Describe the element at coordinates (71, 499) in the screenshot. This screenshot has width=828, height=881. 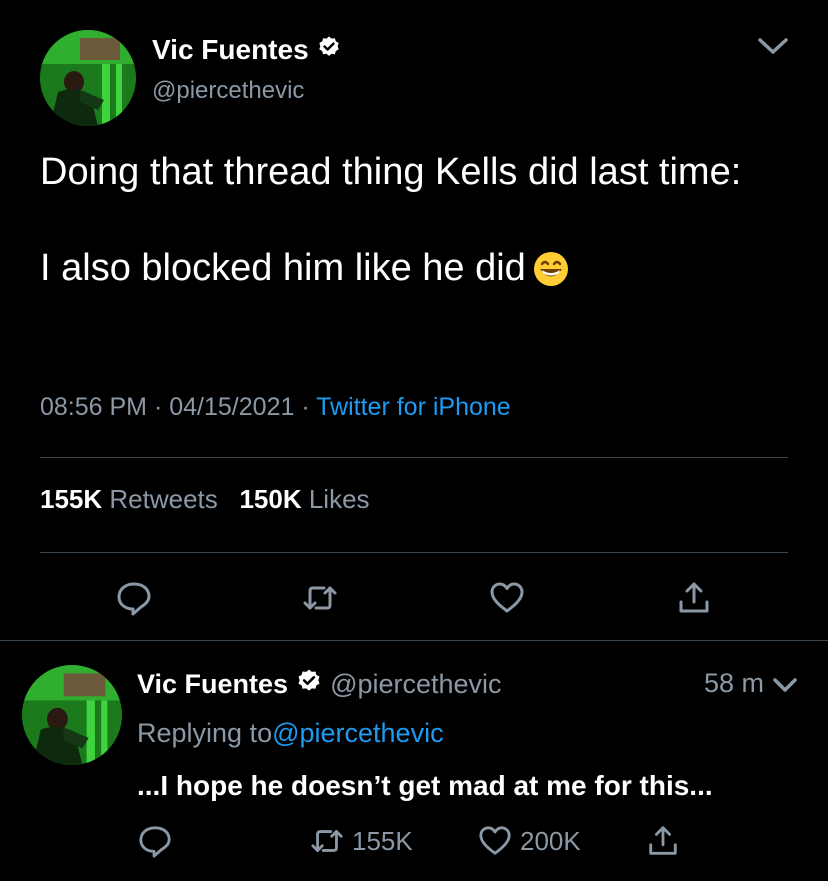
I see `retweets-count: 155K` at that location.